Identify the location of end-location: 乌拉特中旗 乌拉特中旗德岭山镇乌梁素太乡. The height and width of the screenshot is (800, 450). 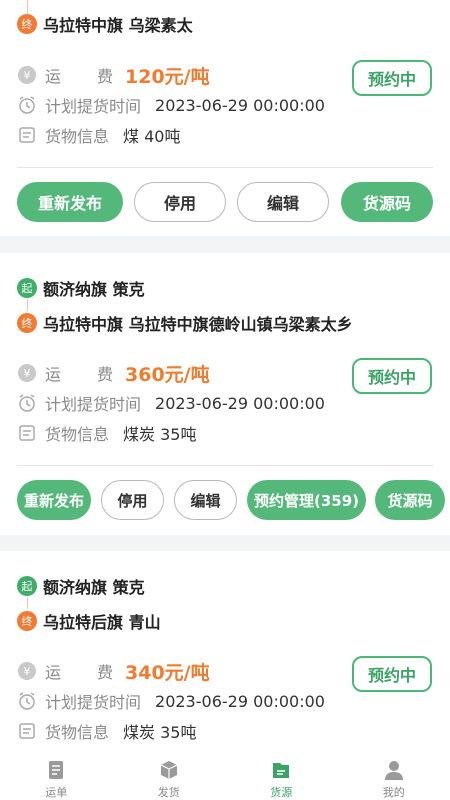
(198, 324).